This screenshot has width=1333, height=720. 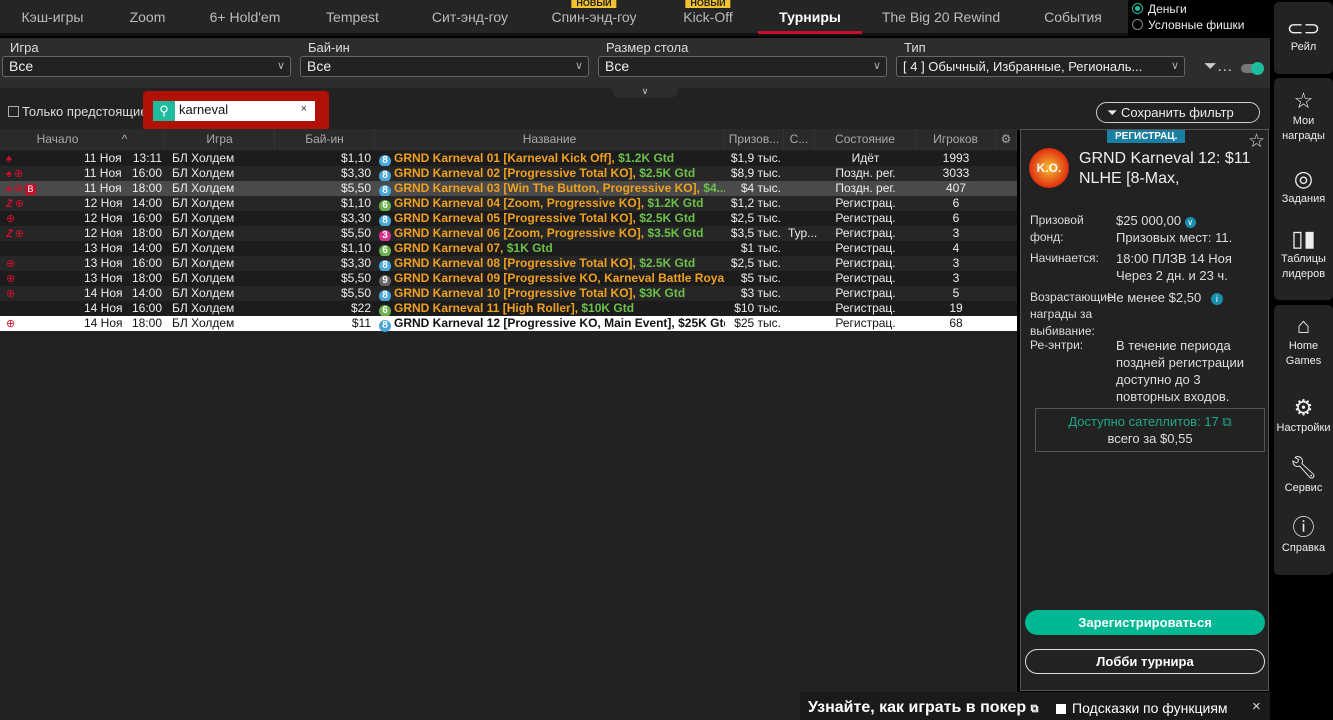 I want to click on row-time: 18:00, so click(x=146, y=278).